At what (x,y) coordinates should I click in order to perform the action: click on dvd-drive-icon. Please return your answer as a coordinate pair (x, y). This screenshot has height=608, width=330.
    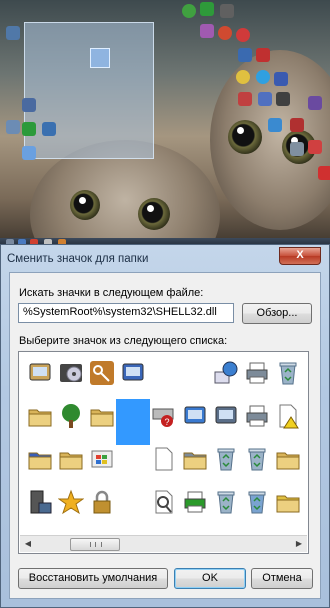
    Looking at the image, I should click on (71, 373).